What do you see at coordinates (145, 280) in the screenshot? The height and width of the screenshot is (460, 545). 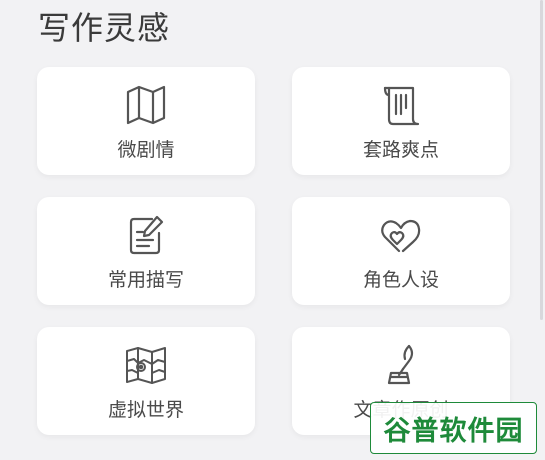 I see `card-label: 常用描写` at bounding box center [145, 280].